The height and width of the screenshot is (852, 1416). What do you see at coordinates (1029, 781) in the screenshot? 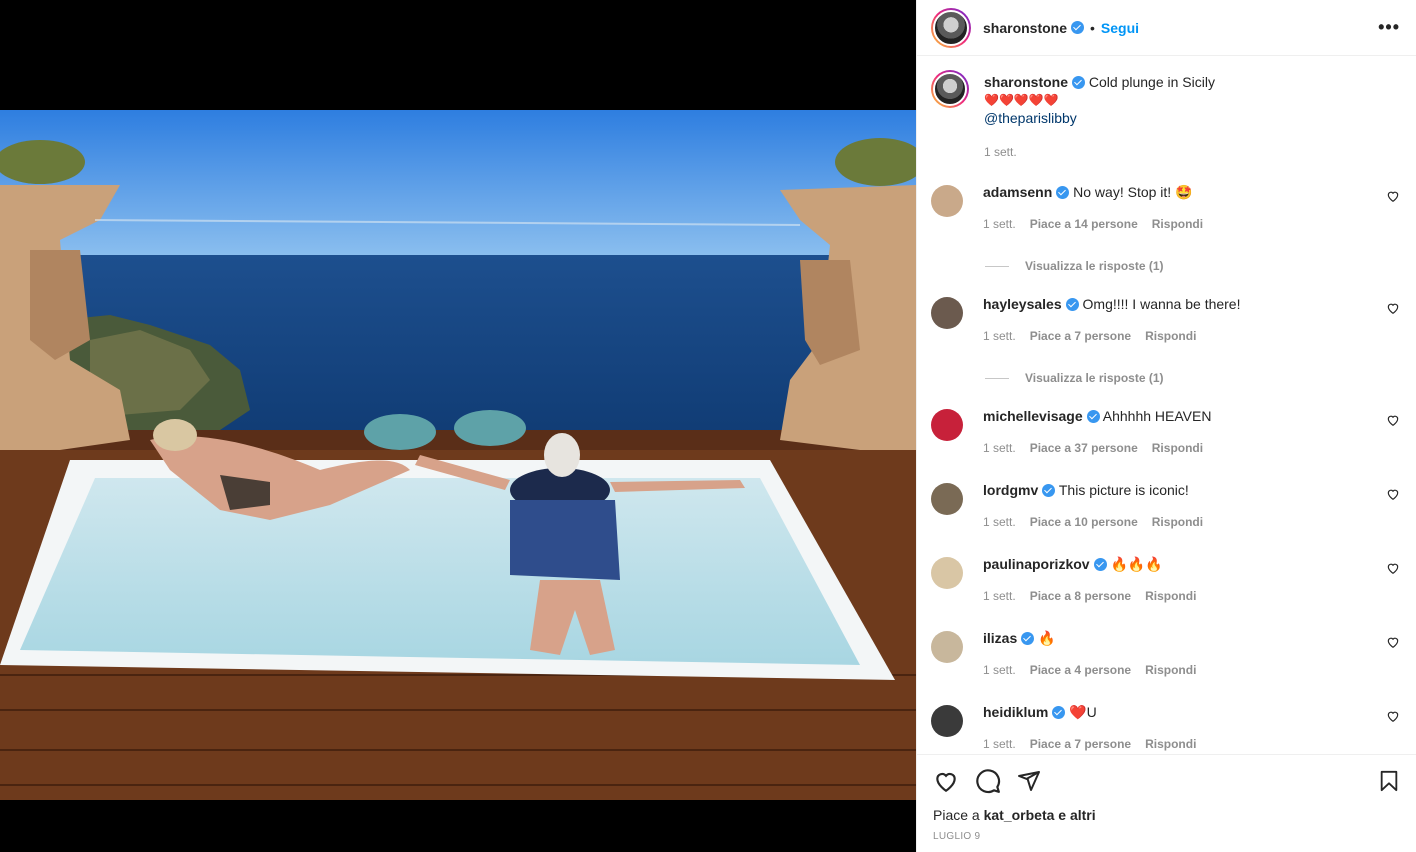
I see `share-icon` at bounding box center [1029, 781].